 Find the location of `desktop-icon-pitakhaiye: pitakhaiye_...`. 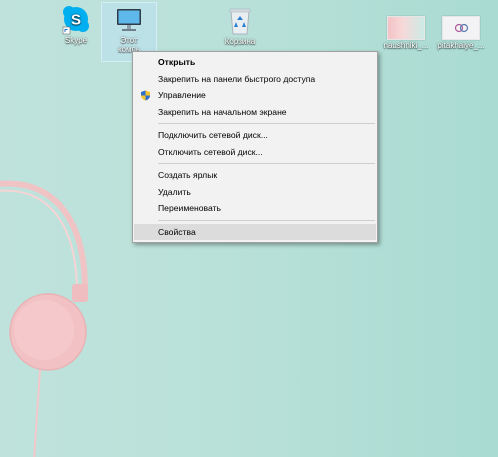

desktop-icon-pitakhaiye: pitakhaiye_... is located at coordinates (461, 33).